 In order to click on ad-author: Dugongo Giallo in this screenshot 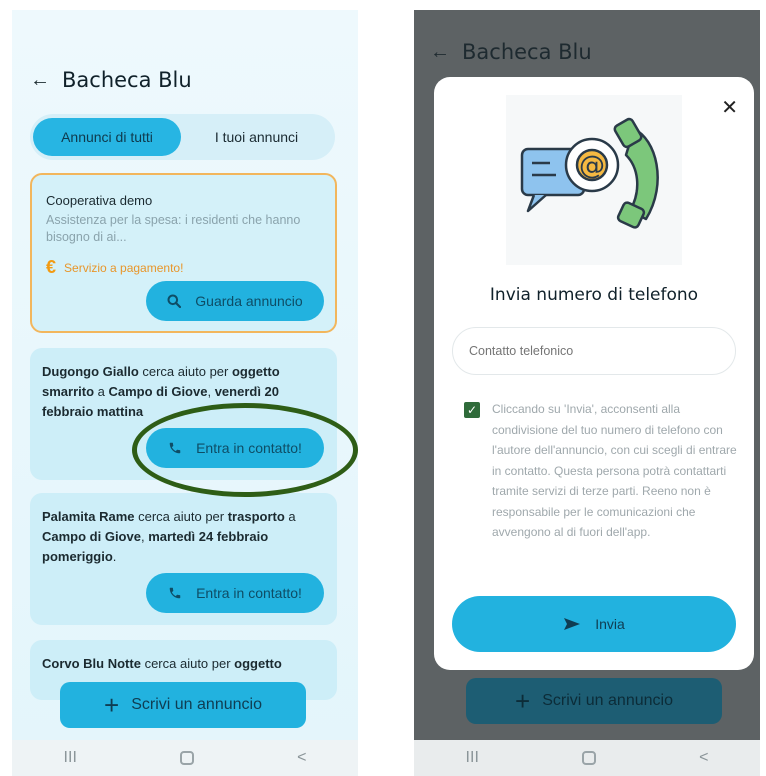, I will do `click(90, 371)`.